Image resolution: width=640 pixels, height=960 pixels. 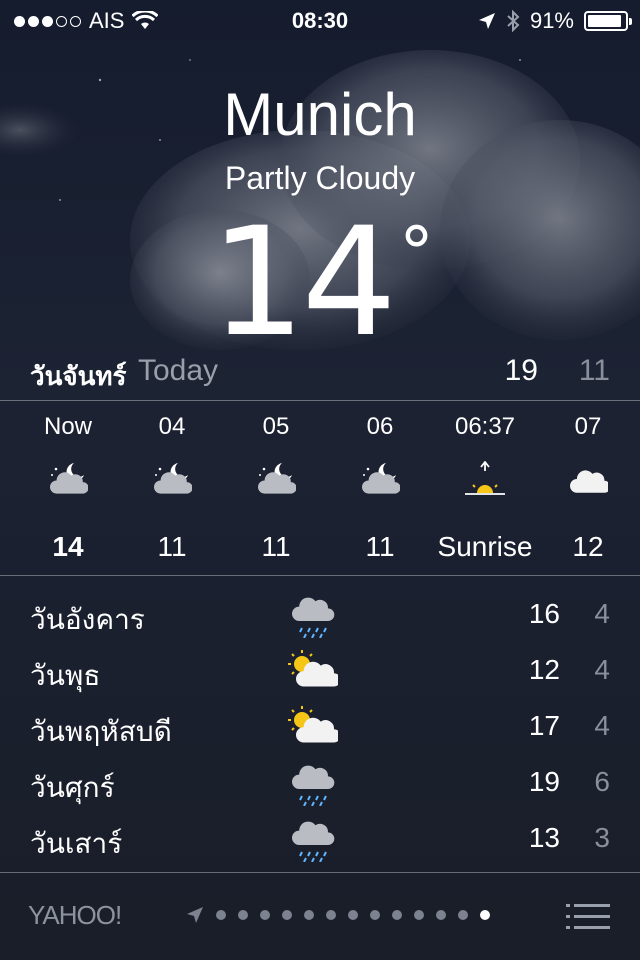 I want to click on daily-row: วันพุธ 12 4, so click(x=320, y=670).